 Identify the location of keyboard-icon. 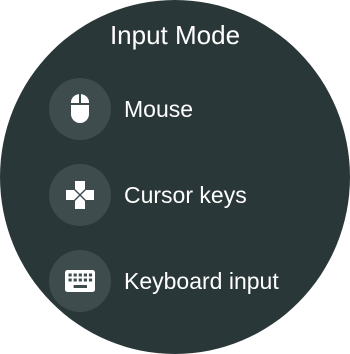
(80, 281).